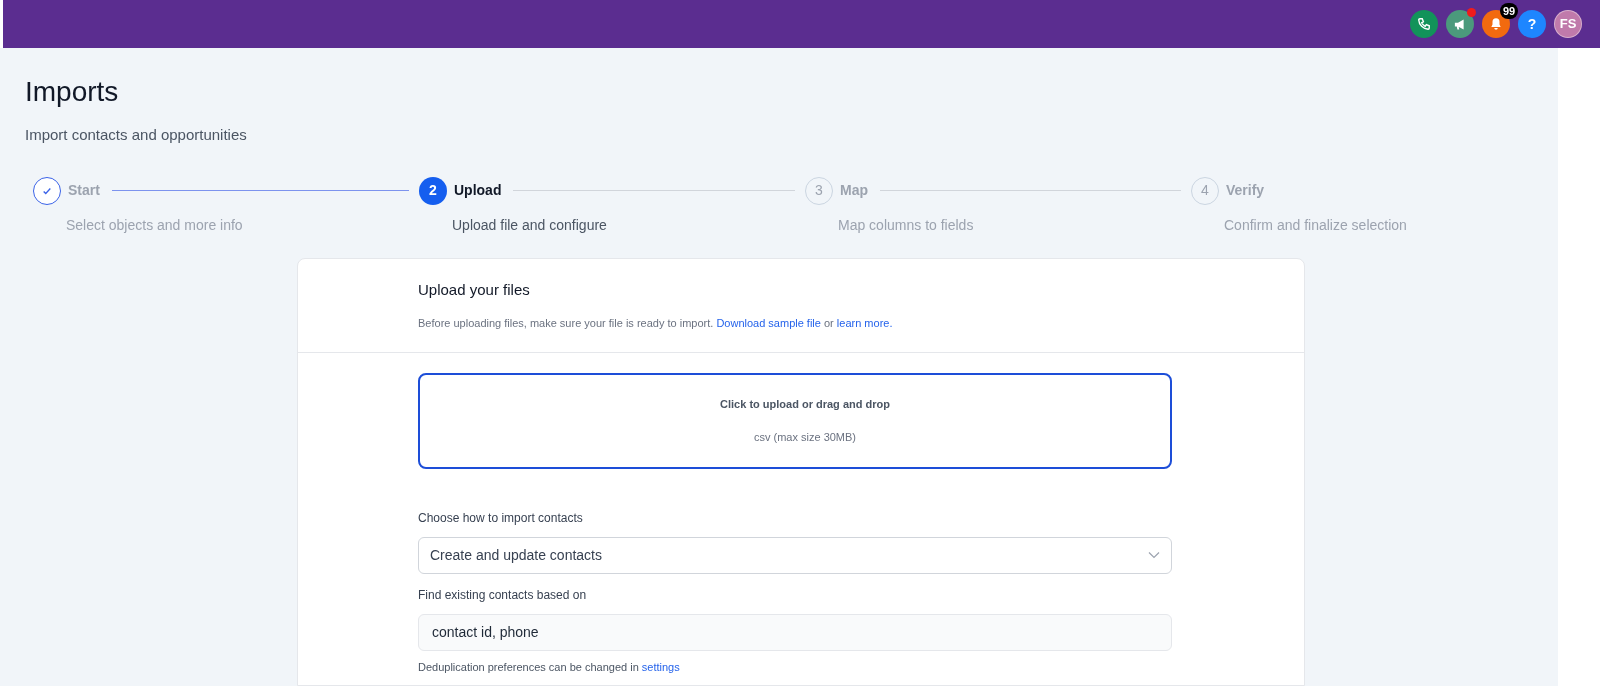 The height and width of the screenshot is (686, 1600). What do you see at coordinates (906, 225) in the screenshot?
I see `step-description: Map columns to fields` at bounding box center [906, 225].